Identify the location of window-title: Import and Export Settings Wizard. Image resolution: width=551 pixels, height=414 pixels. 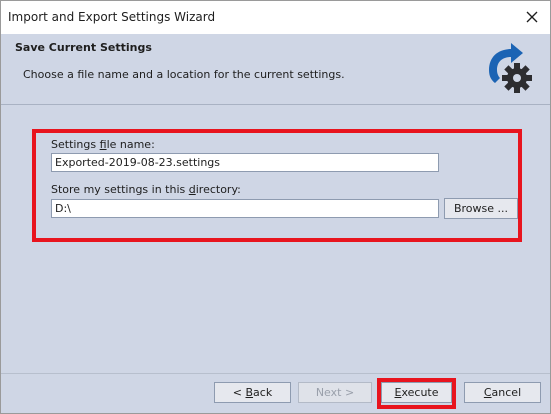
(112, 17).